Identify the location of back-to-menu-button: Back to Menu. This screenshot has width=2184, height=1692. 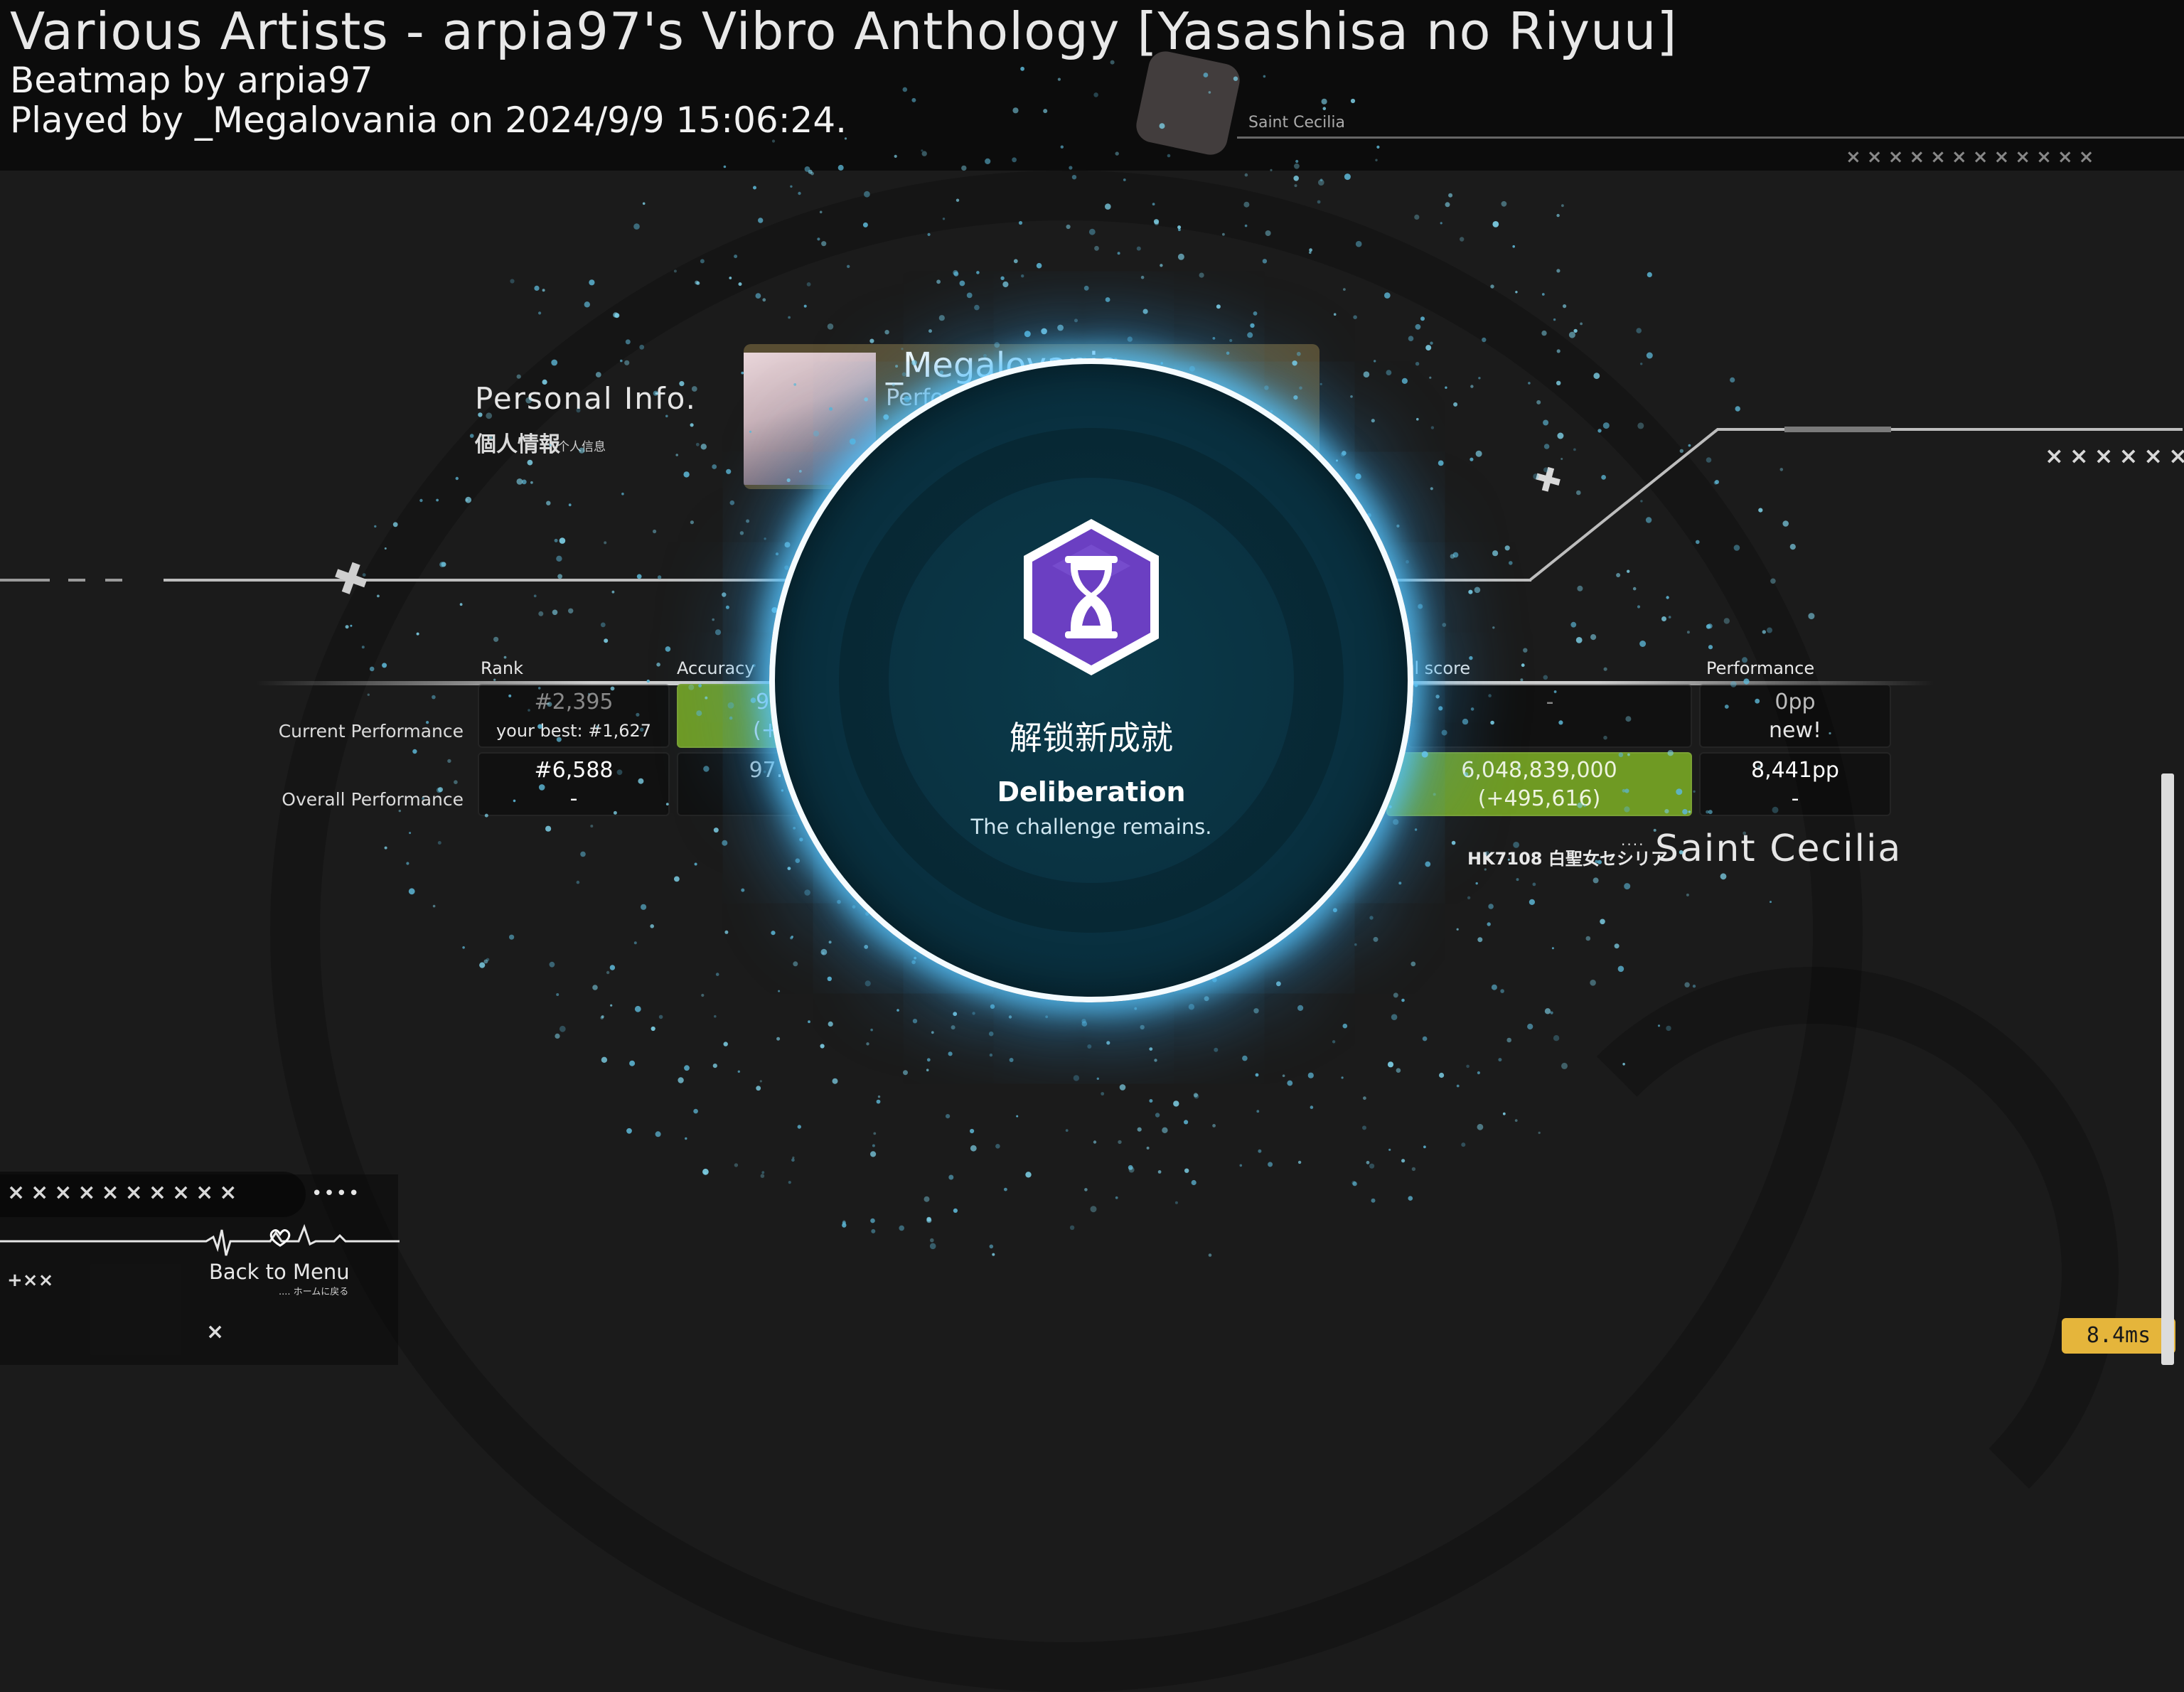
(279, 1272).